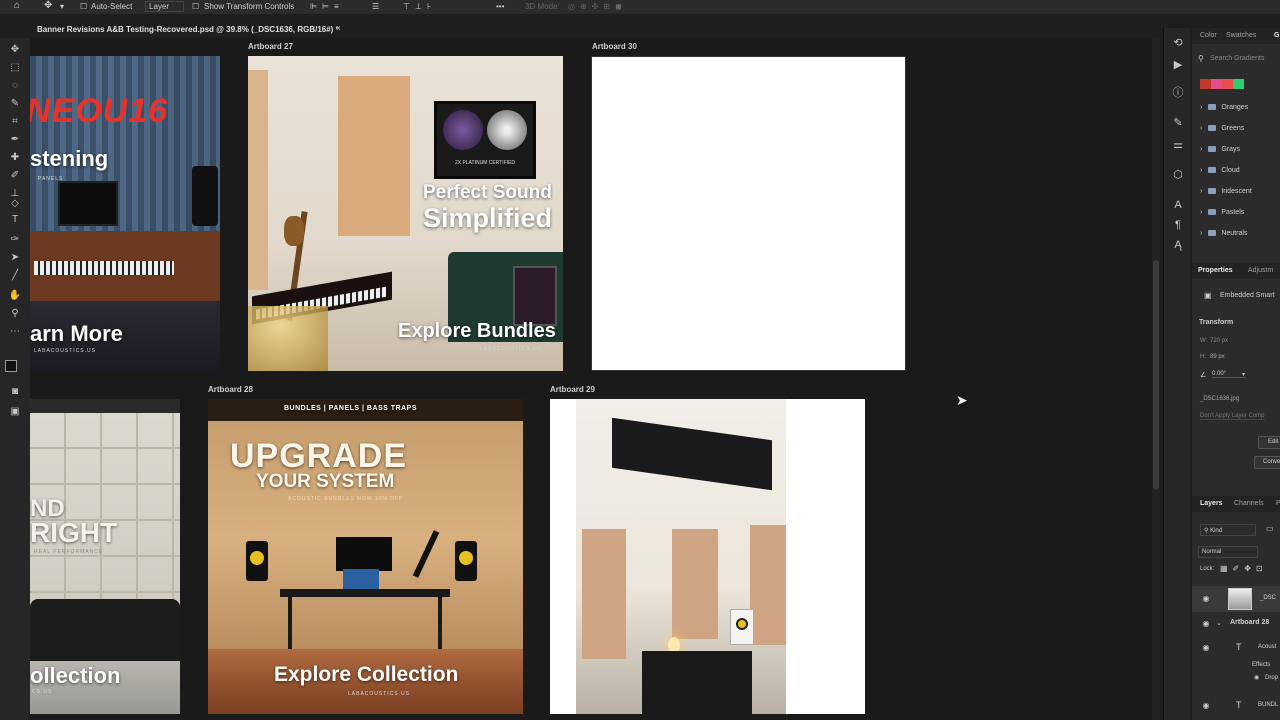  I want to click on lasso-tool-icon: ◌, so click(15, 86).